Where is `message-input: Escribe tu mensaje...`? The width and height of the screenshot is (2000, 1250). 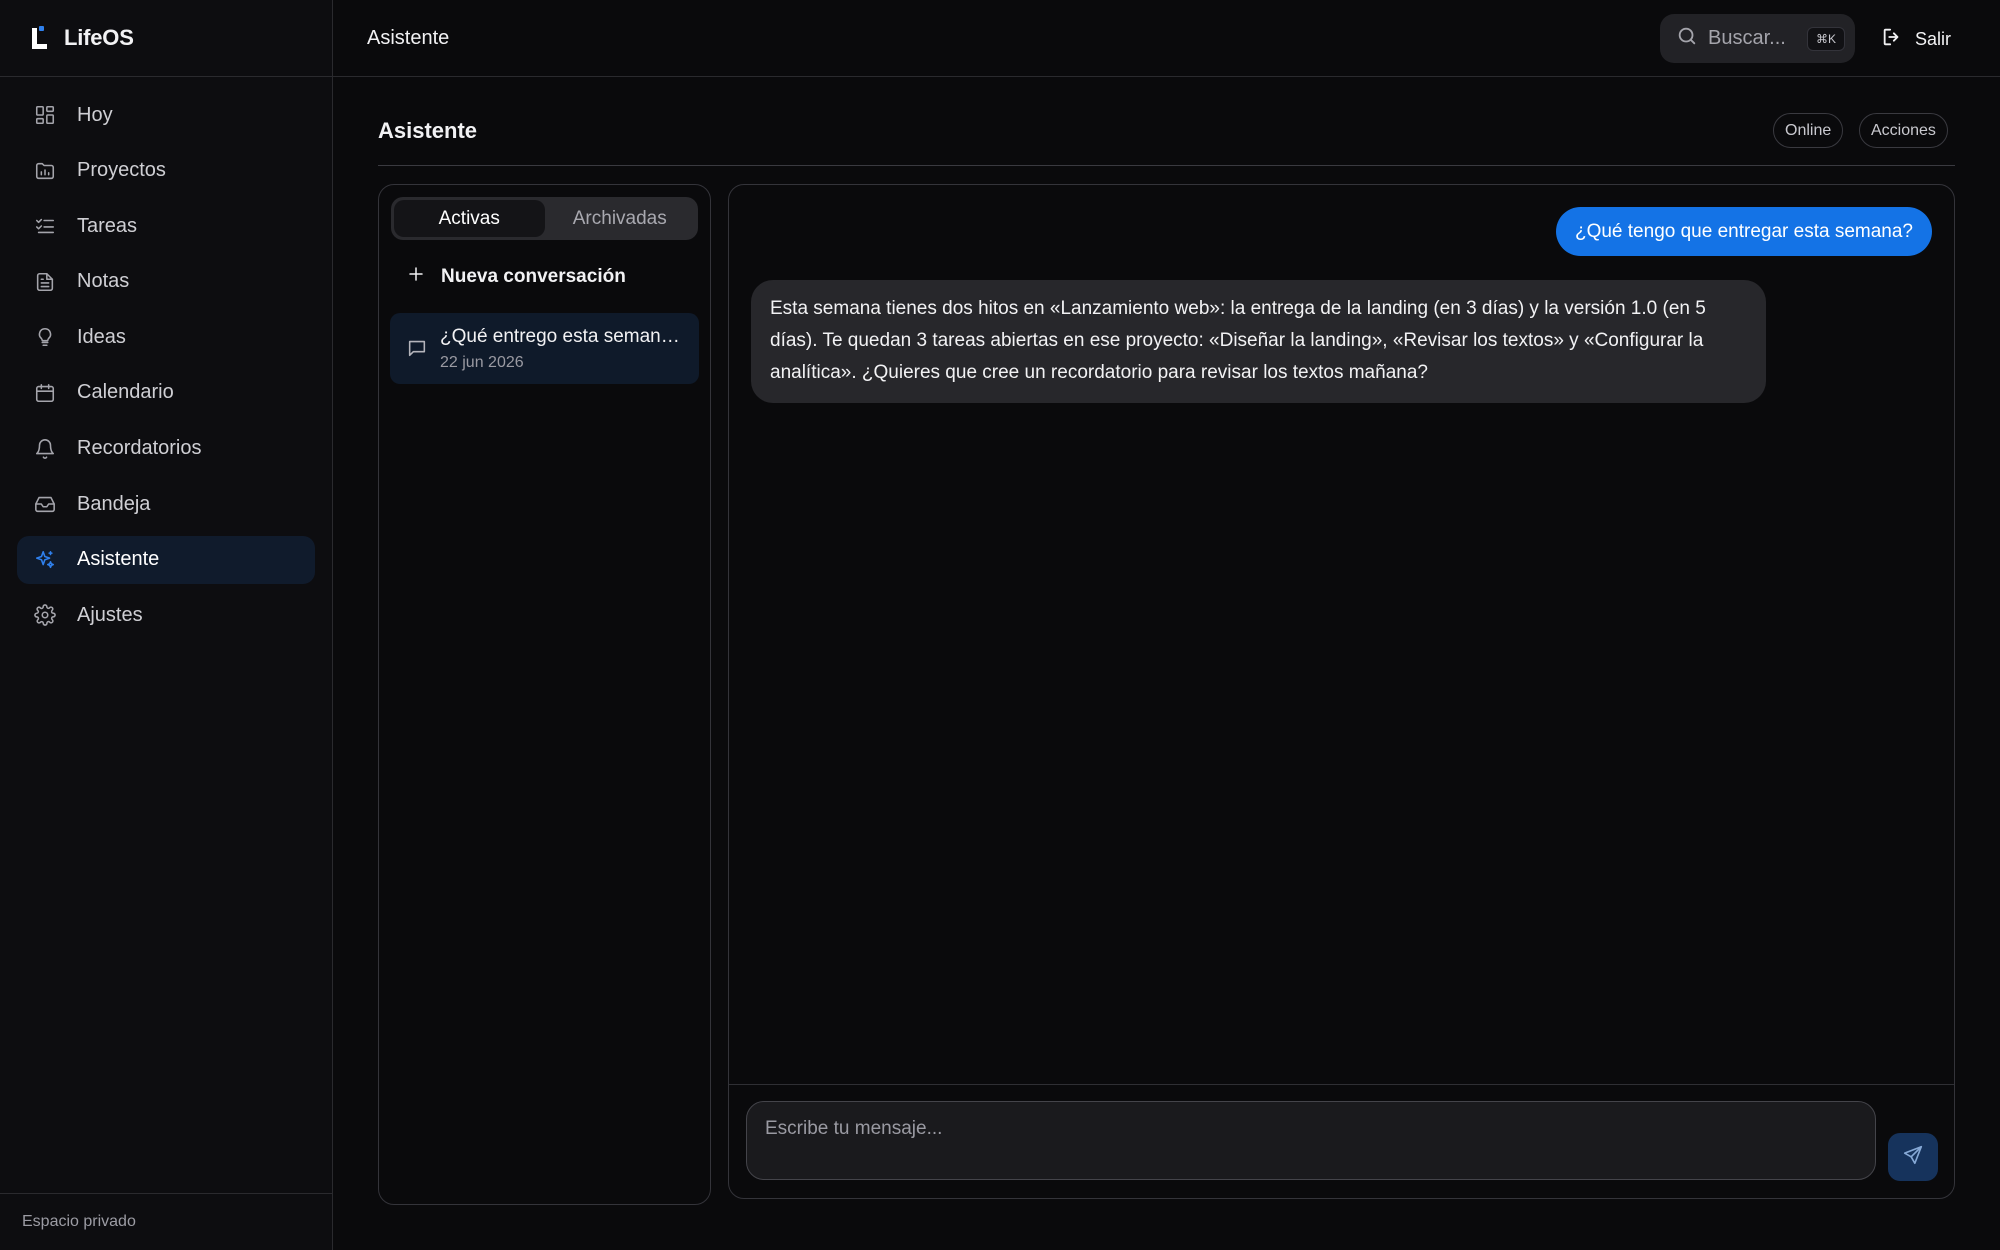 message-input: Escribe tu mensaje... is located at coordinates (1311, 1140).